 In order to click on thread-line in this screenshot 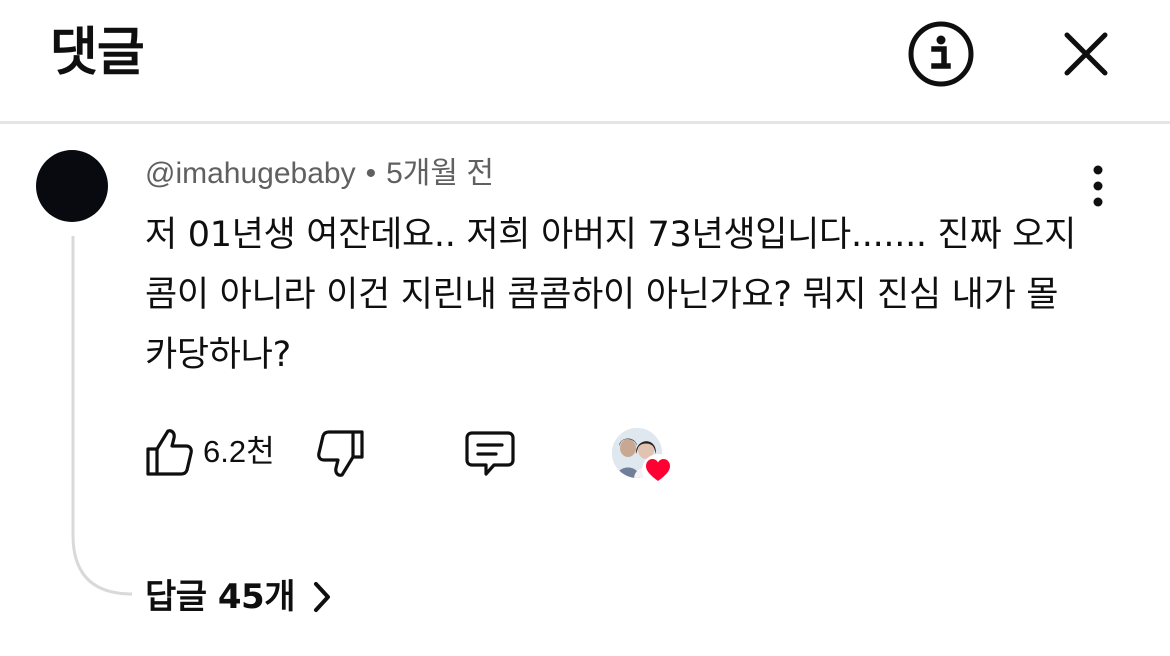, I will do `click(102, 416)`.